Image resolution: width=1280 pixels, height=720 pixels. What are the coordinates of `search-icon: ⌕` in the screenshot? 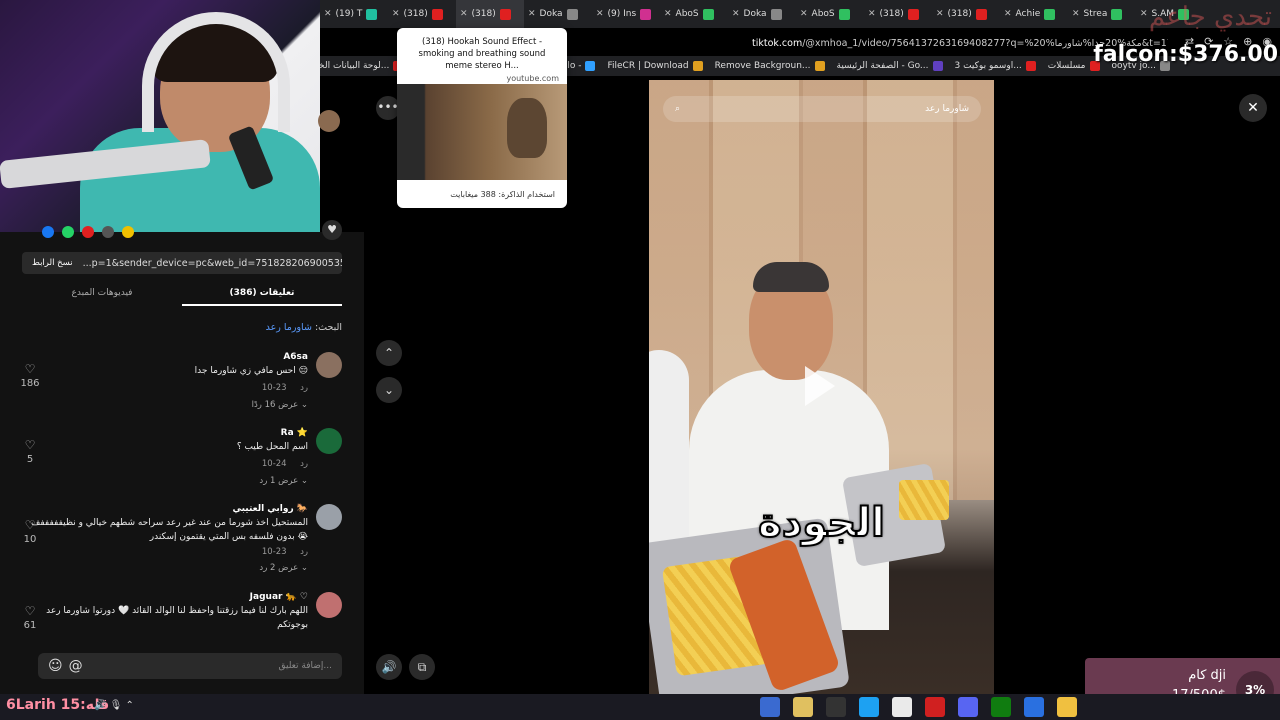 It's located at (677, 109).